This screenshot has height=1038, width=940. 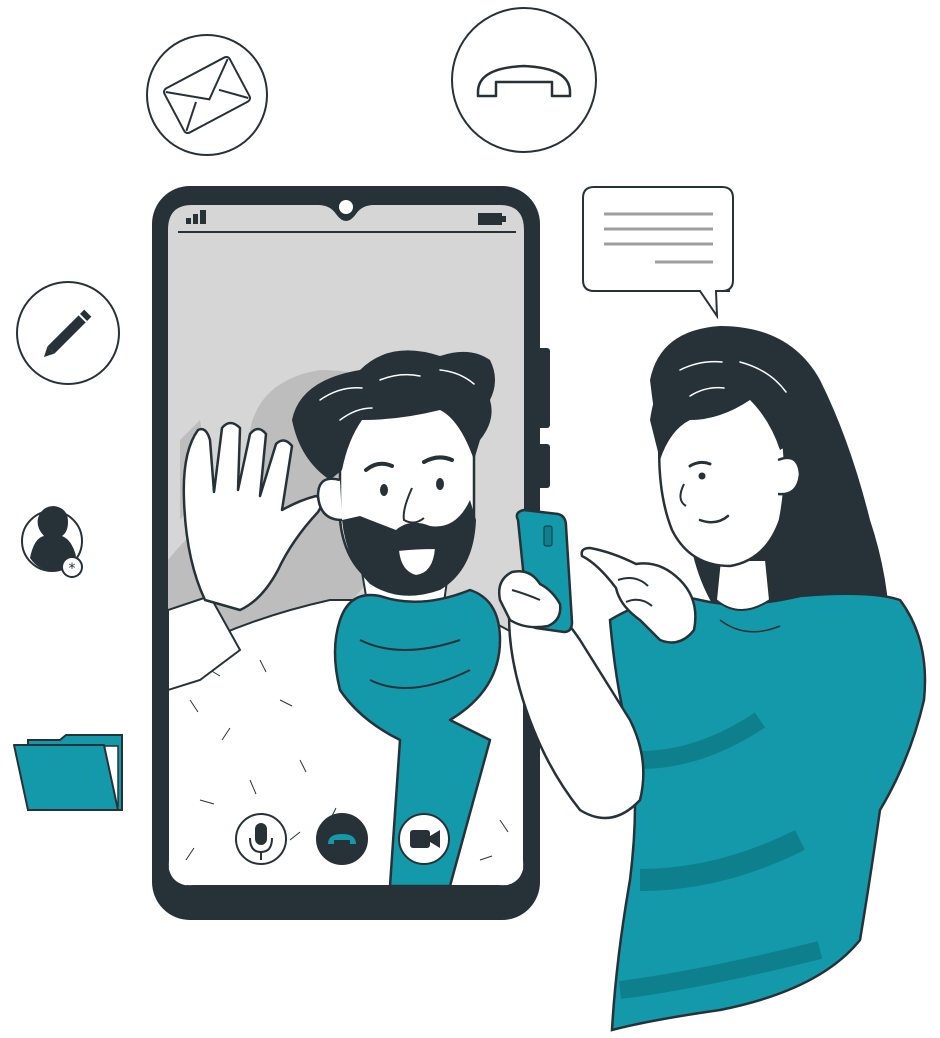 I want to click on call-controls, so click(x=342, y=839).